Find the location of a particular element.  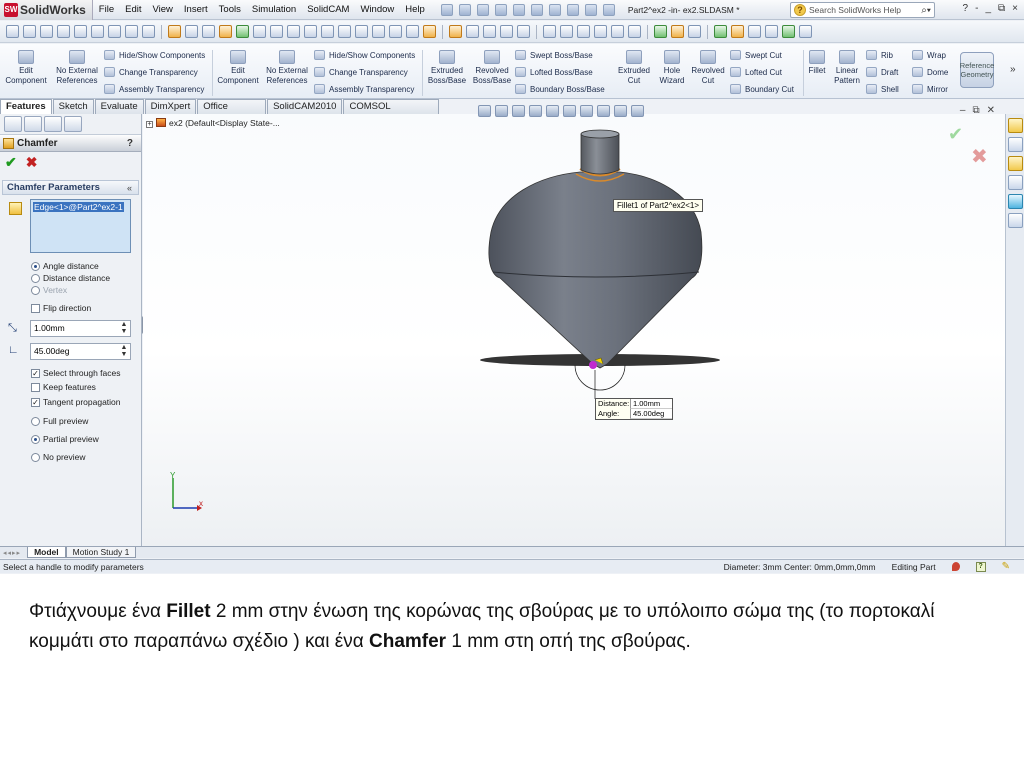

fillet-button: Fillet is located at coordinates (817, 63).